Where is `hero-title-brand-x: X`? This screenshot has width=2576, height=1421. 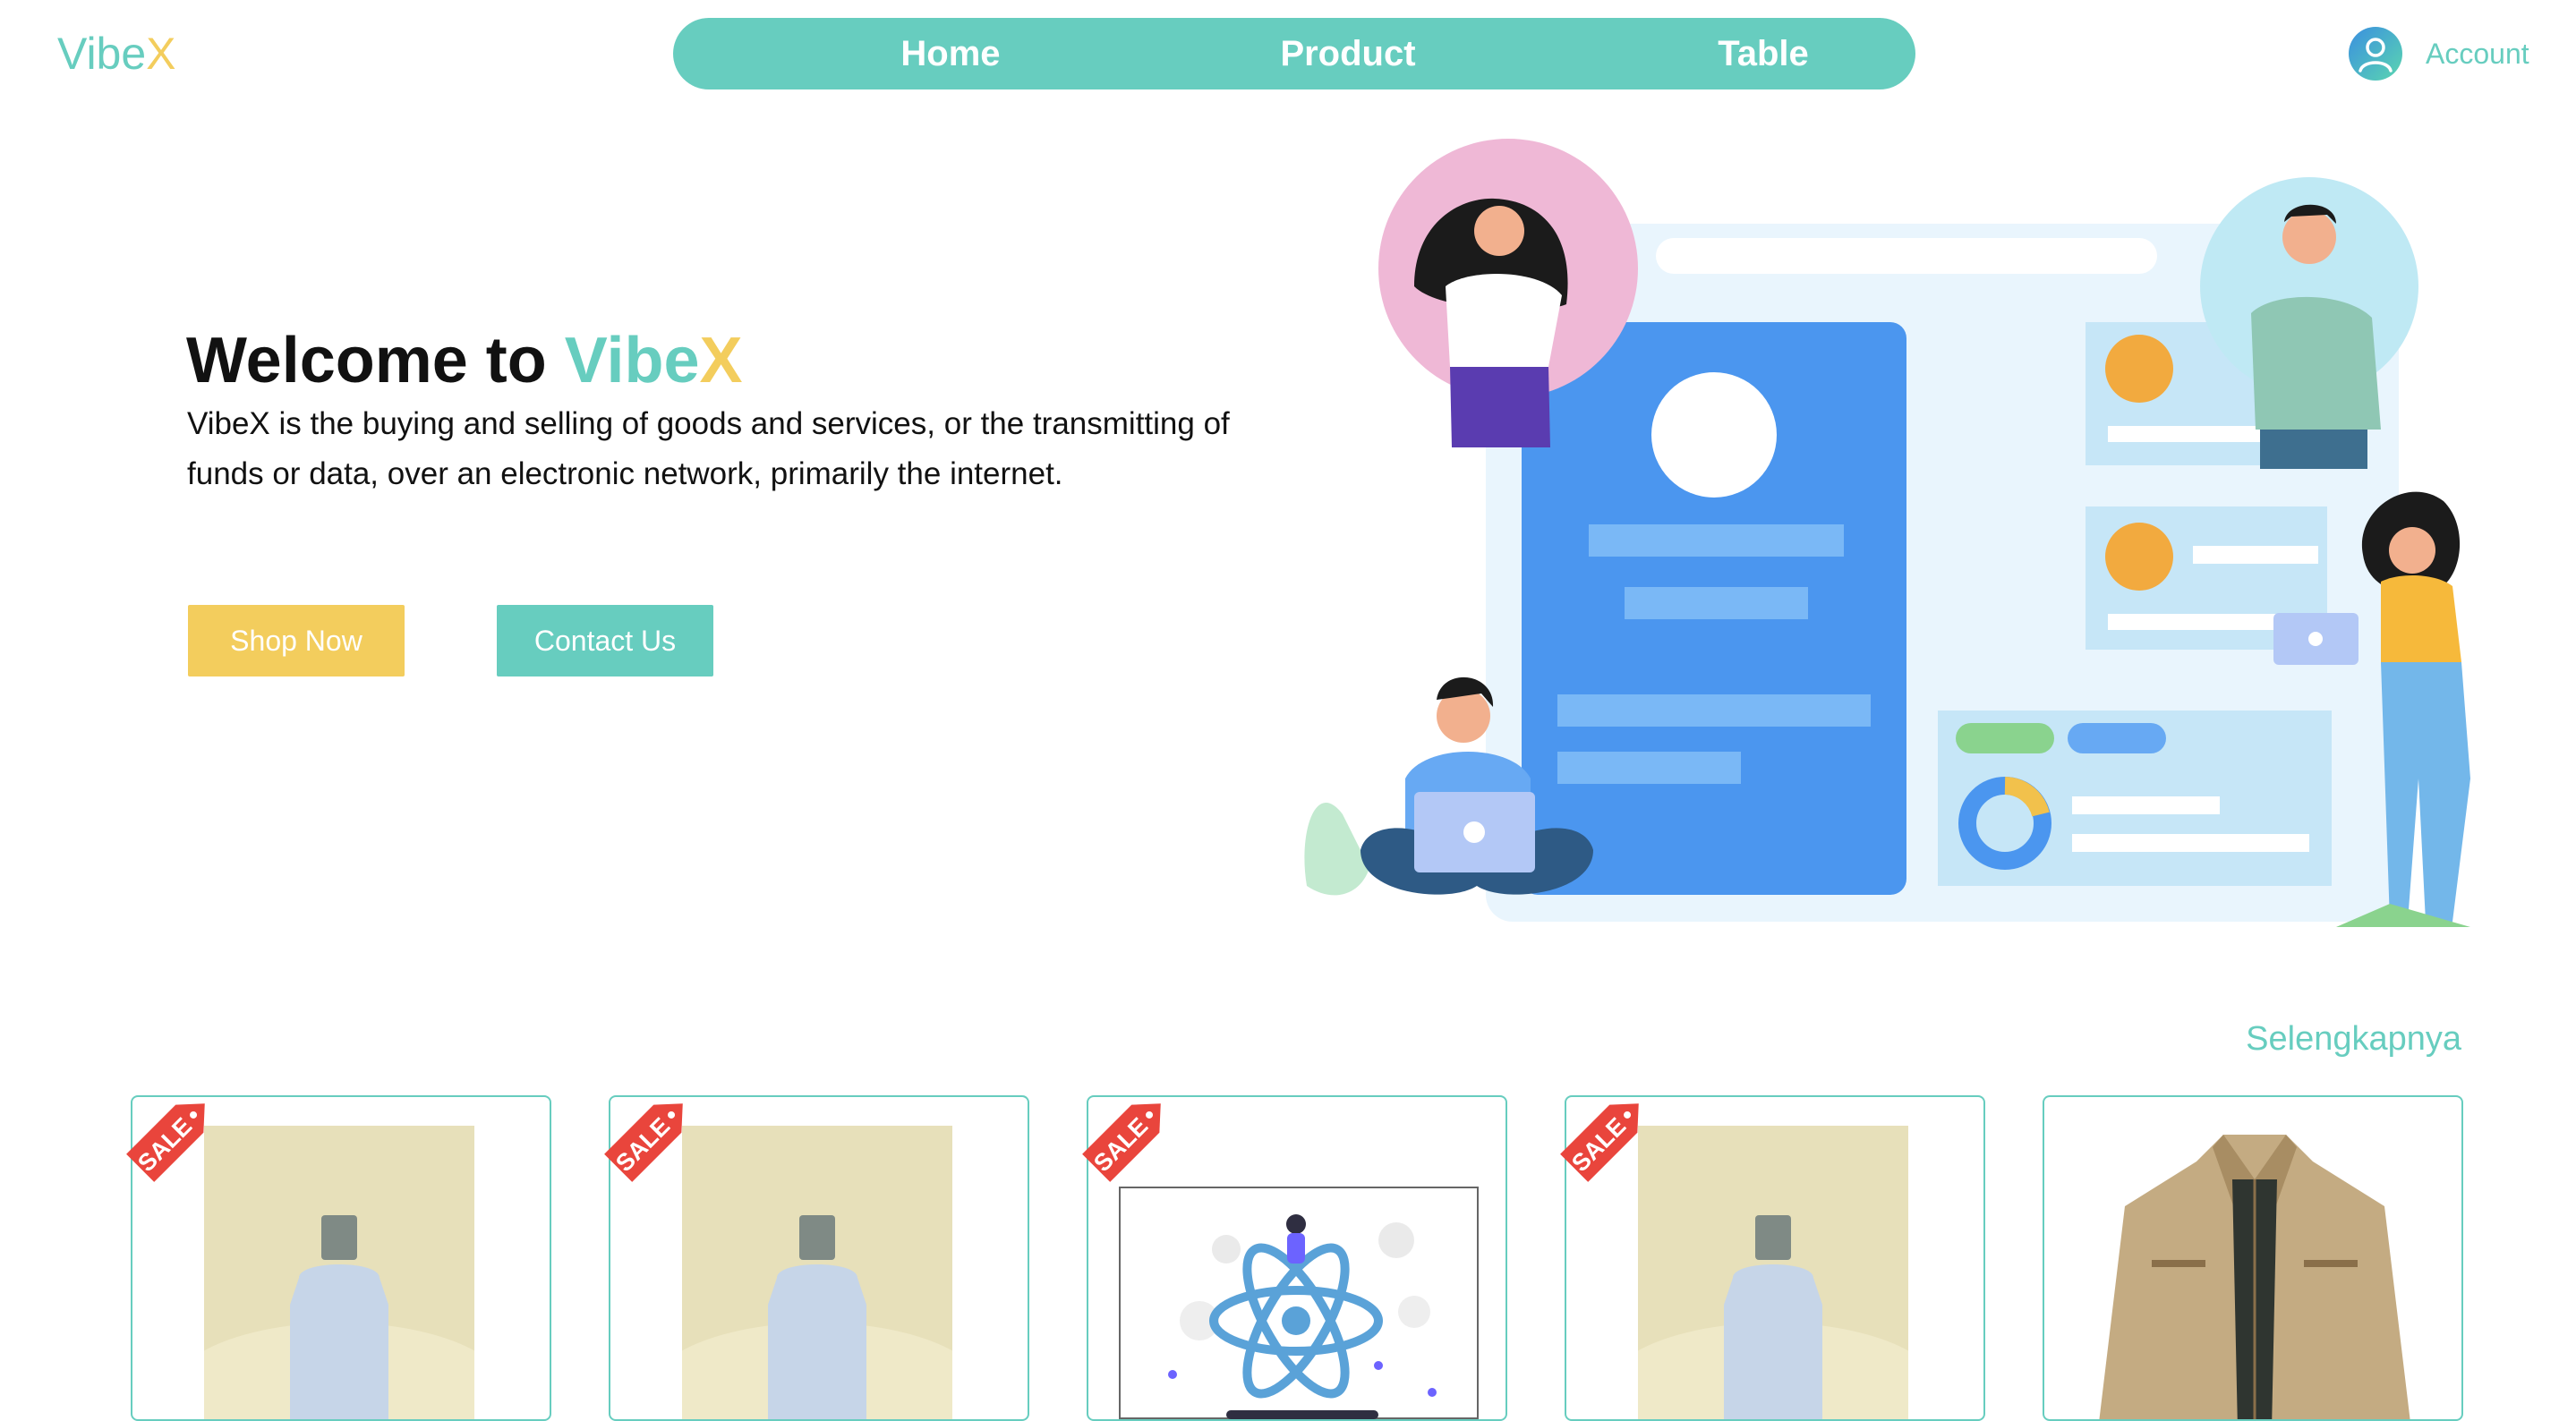 hero-title-brand-x: X is located at coordinates (721, 360).